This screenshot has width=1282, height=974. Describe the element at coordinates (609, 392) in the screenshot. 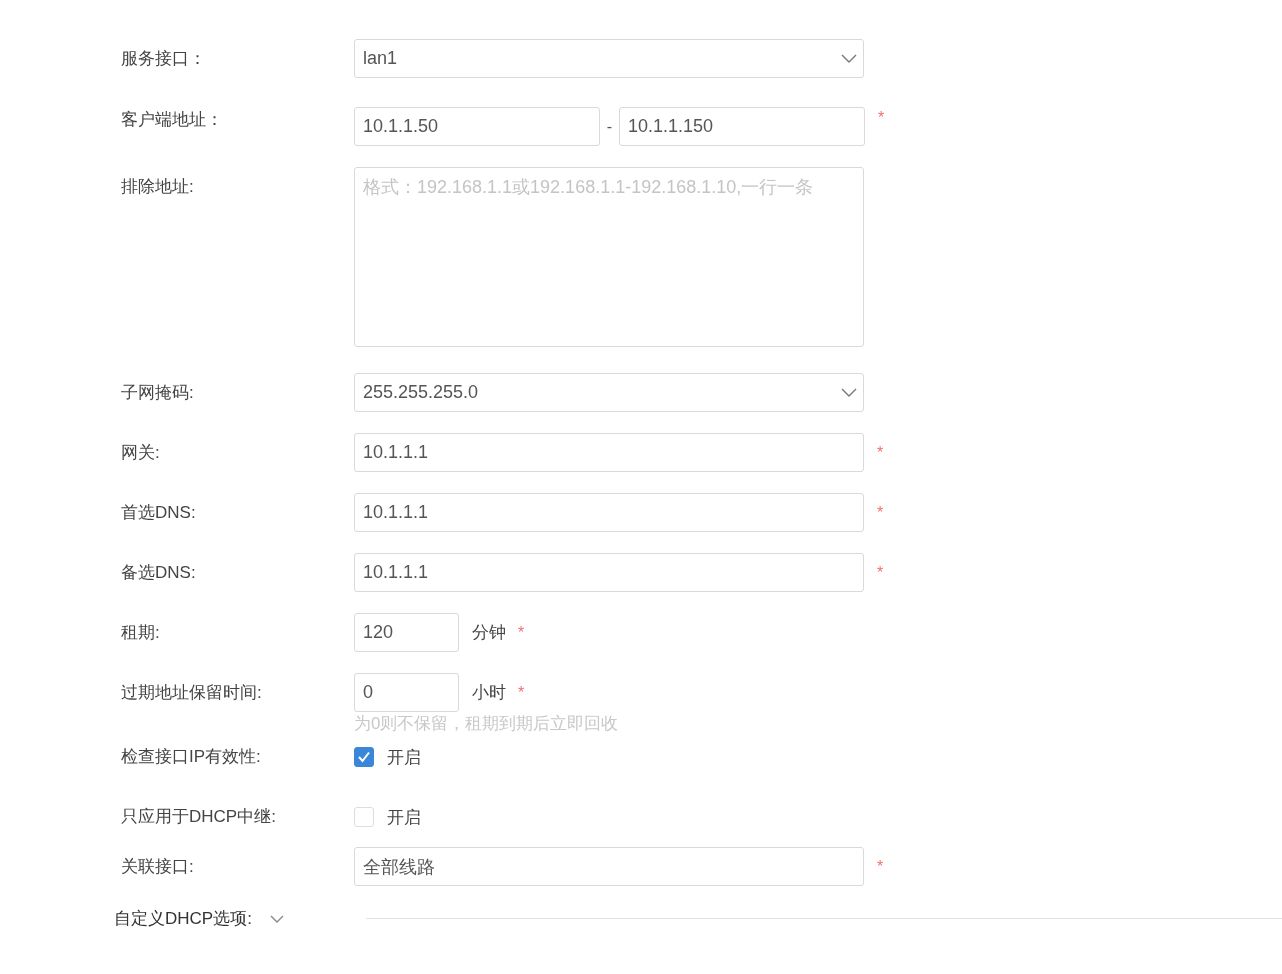

I see `dropdown: 255.255.255.0` at that location.